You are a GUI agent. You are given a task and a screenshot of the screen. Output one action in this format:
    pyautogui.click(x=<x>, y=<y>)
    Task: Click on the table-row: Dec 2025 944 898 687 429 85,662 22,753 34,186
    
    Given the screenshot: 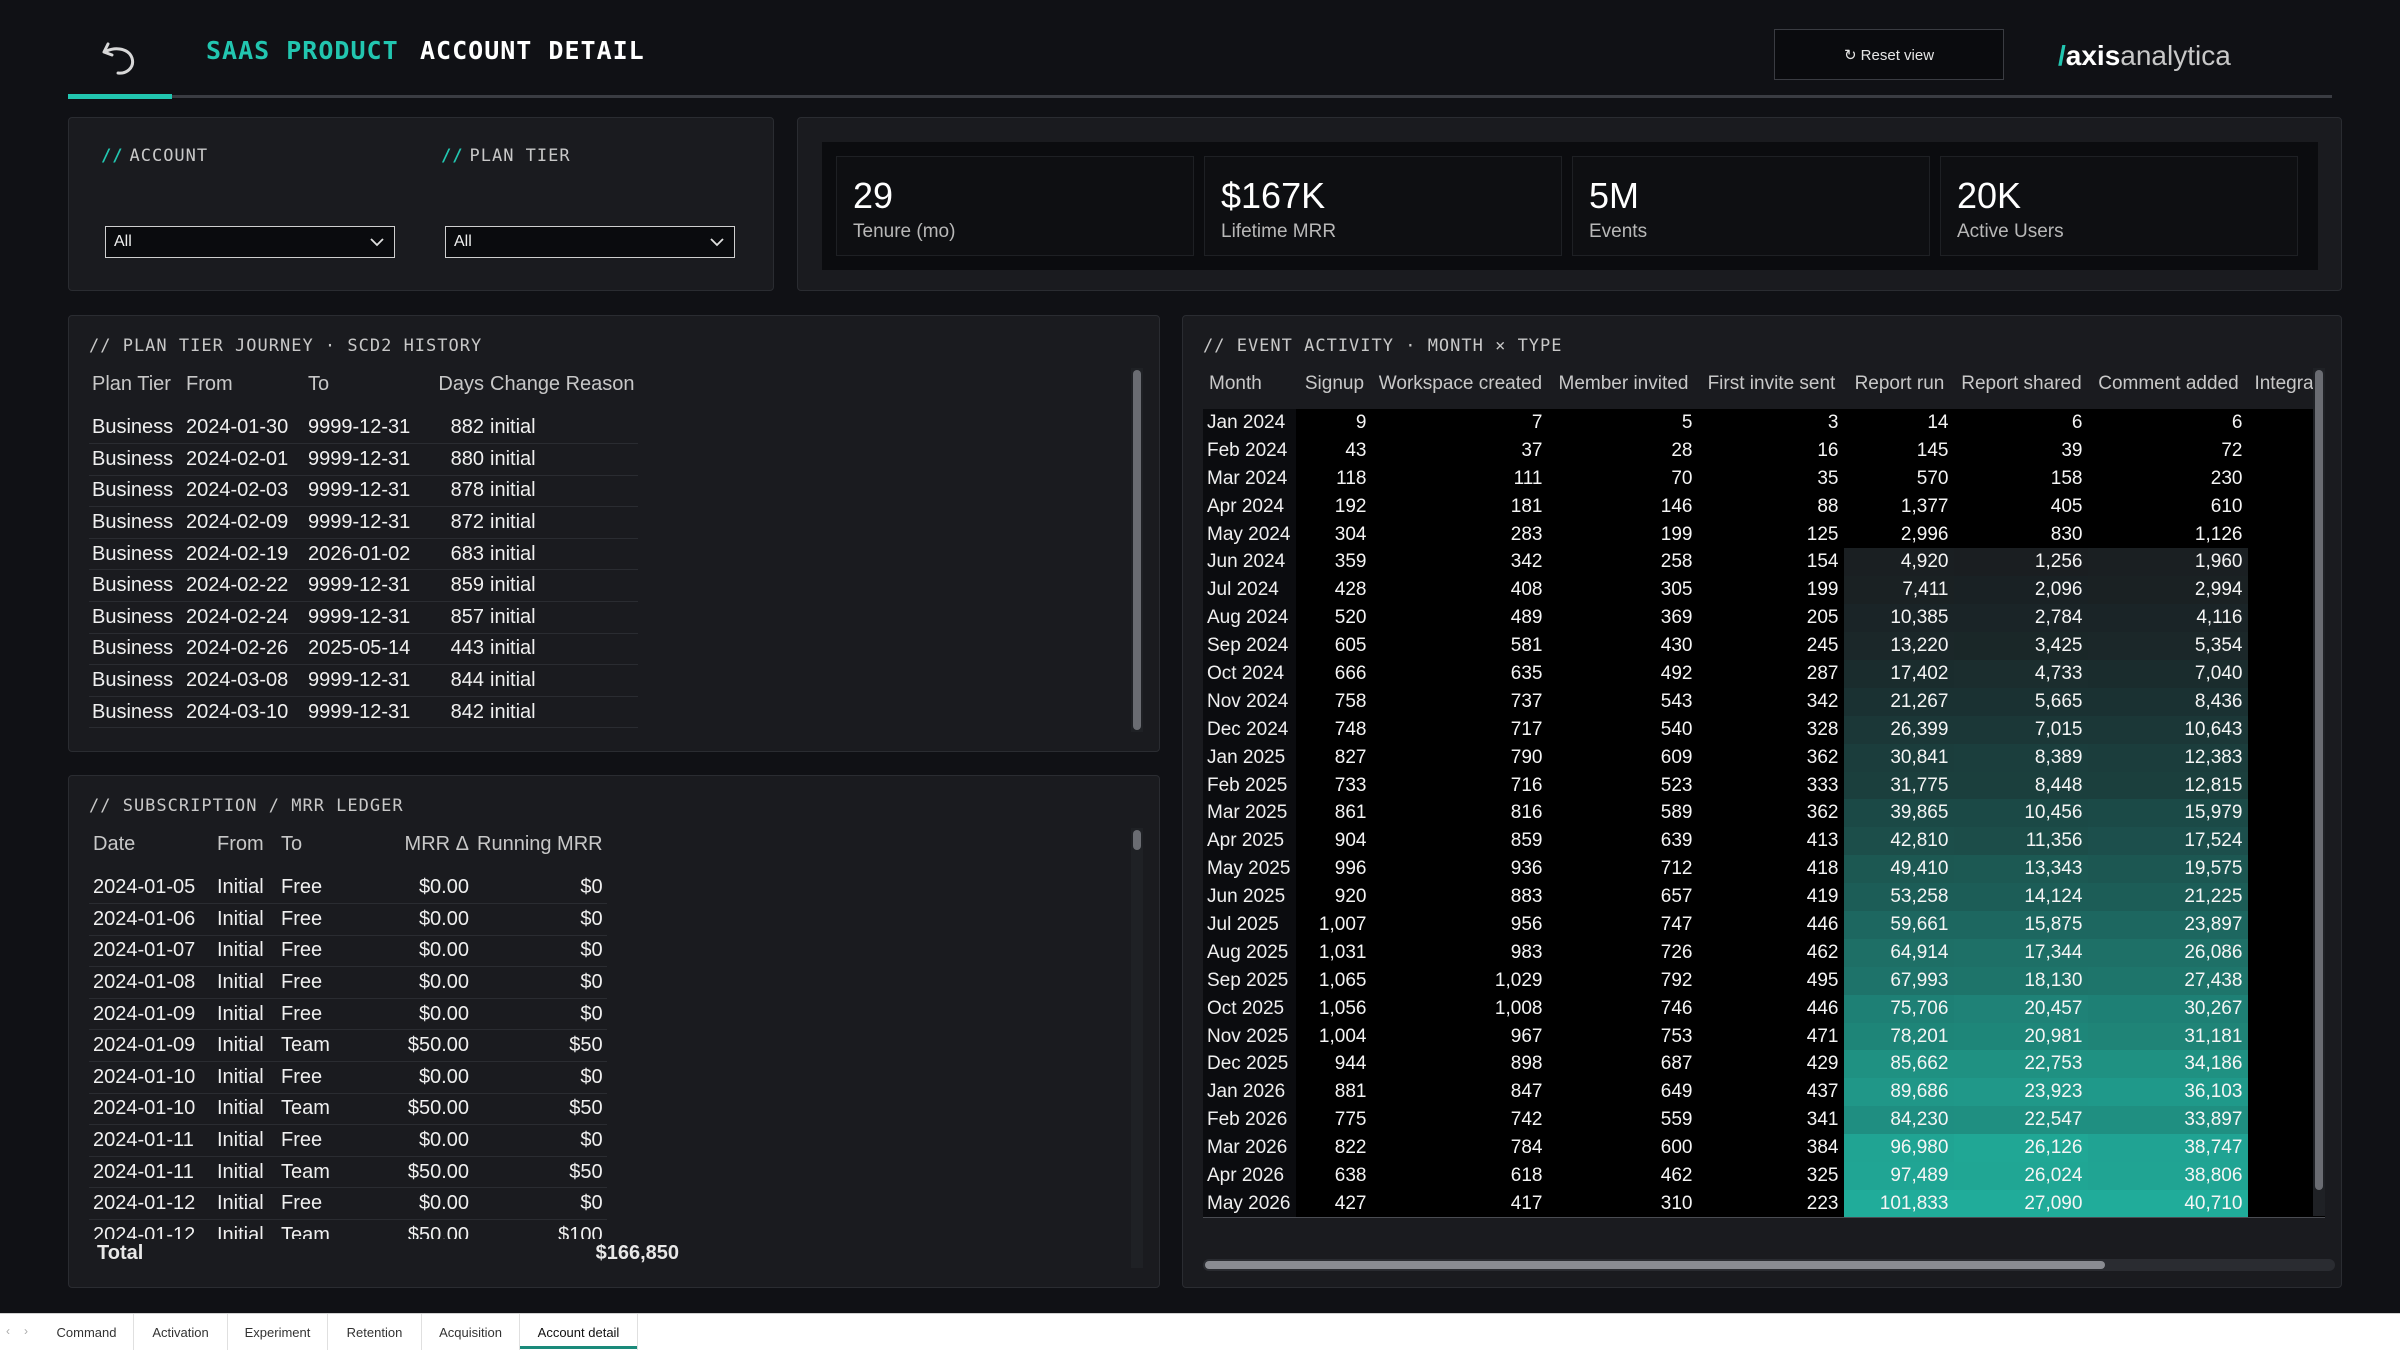 What is the action you would take?
    pyautogui.click(x=1764, y=1064)
    